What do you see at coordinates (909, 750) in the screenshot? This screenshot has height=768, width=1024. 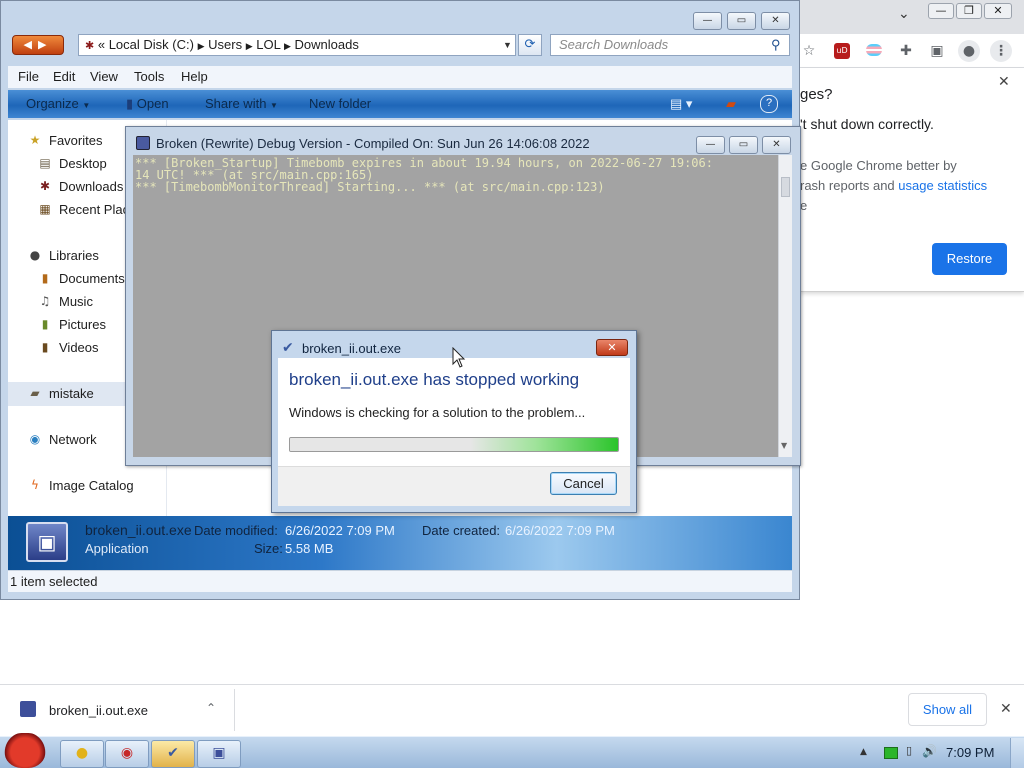 I see `network-icon: ▯` at bounding box center [909, 750].